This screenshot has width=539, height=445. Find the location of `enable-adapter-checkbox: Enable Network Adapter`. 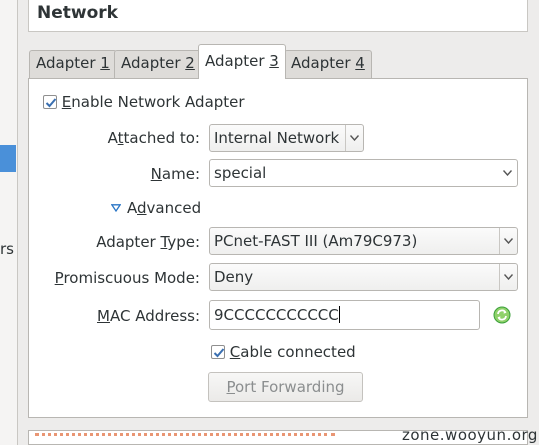

enable-adapter-checkbox: Enable Network Adapter is located at coordinates (144, 102).